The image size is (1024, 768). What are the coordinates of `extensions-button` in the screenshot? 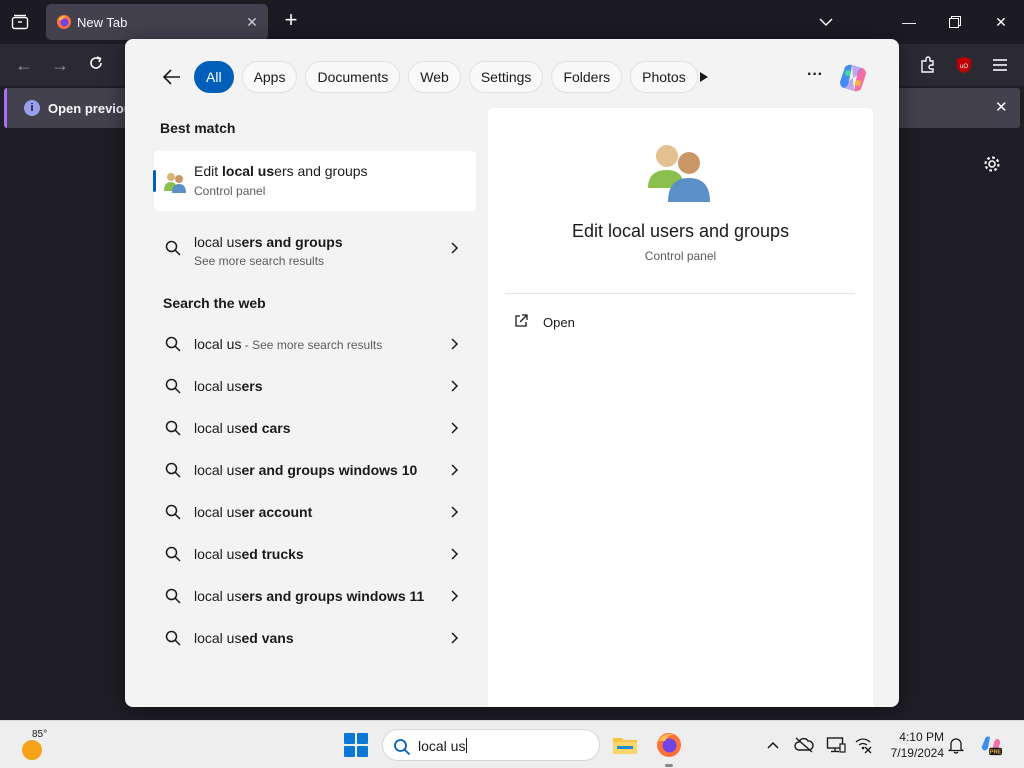 It's located at (928, 65).